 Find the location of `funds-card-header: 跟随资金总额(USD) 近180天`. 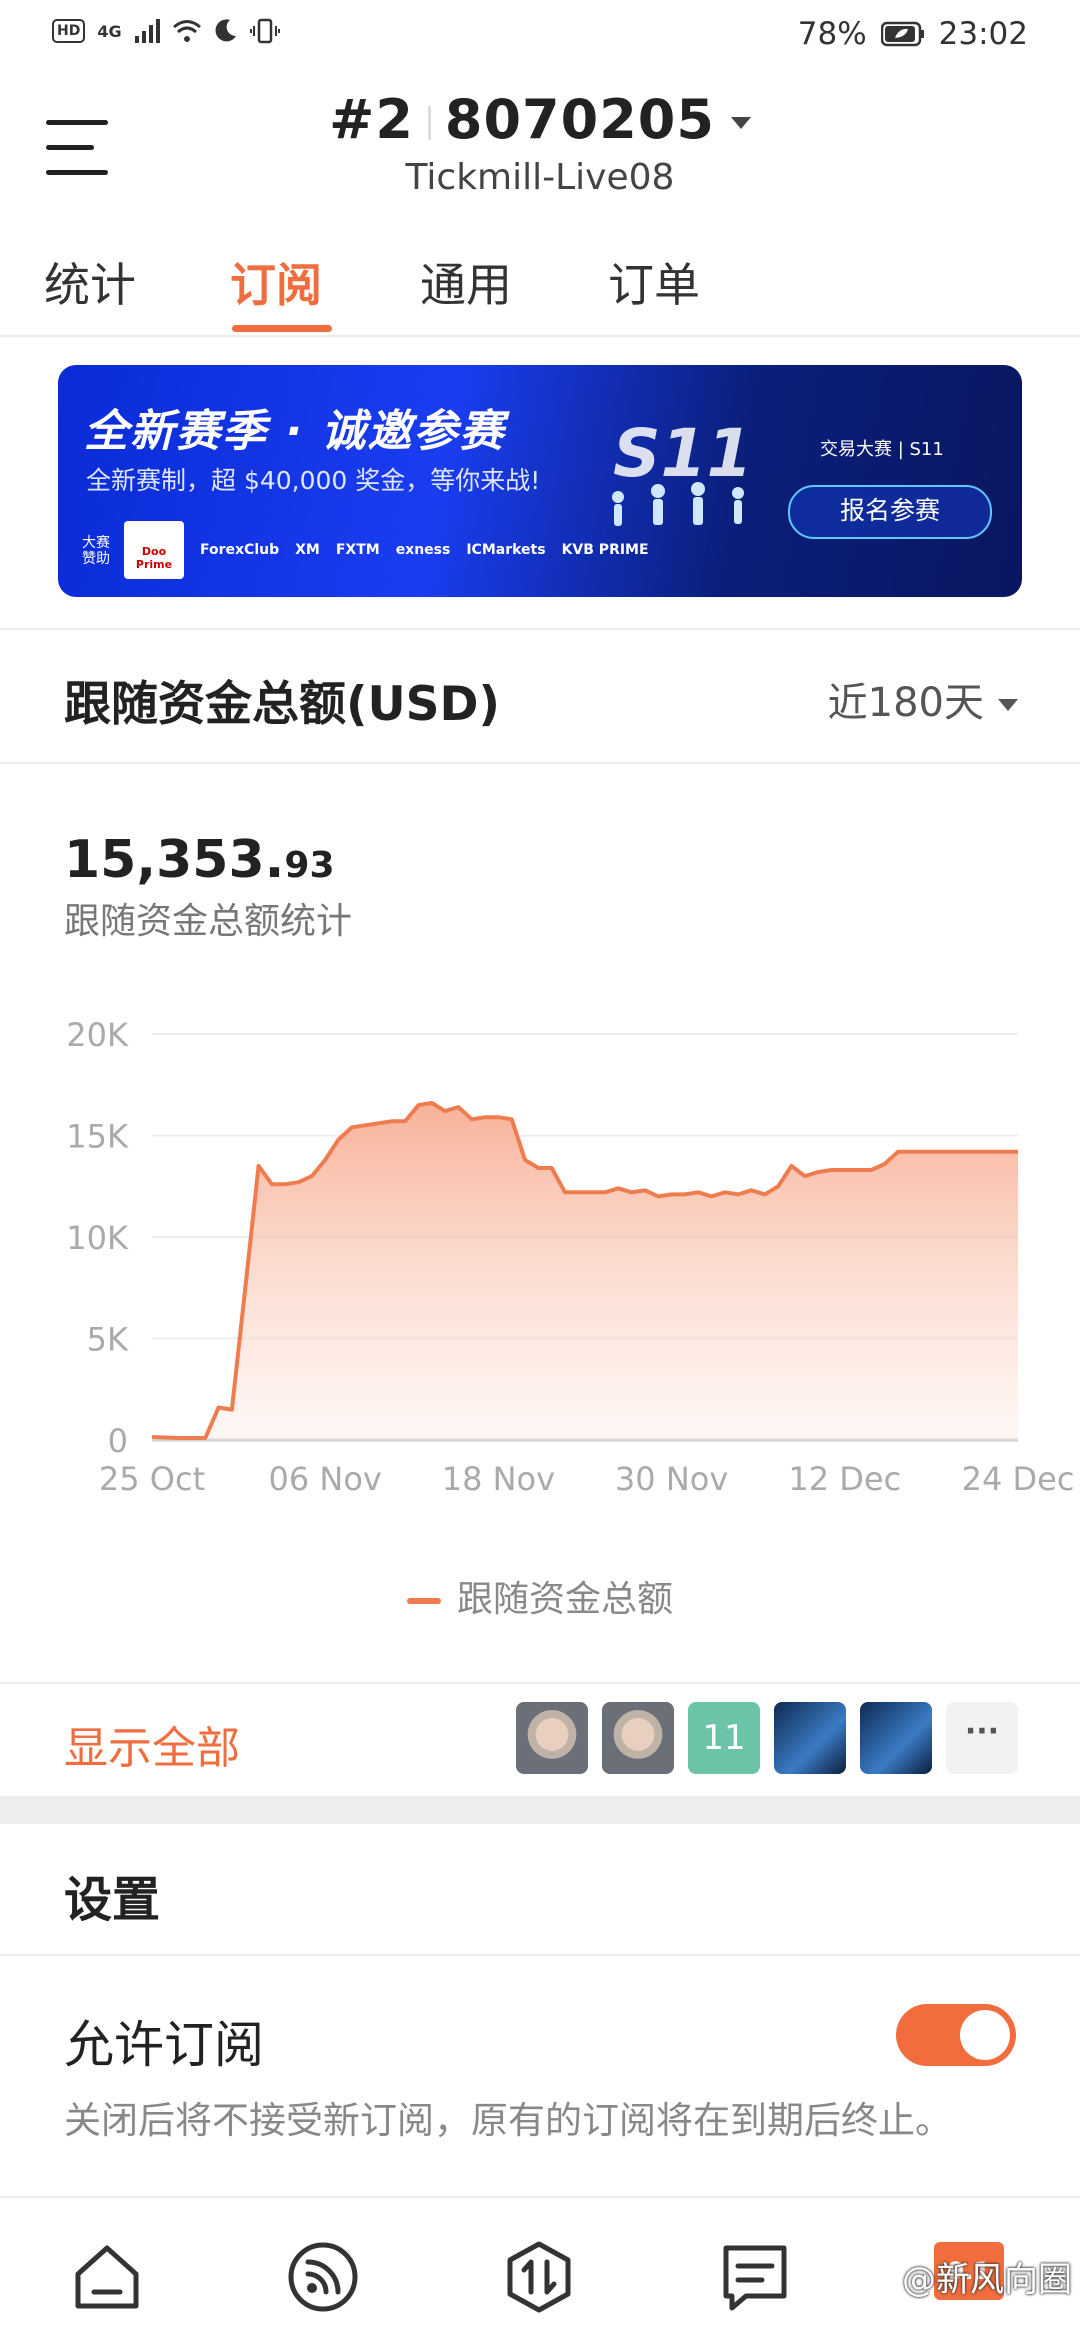

funds-card-header: 跟随资金总额(USD) 近180天 is located at coordinates (540, 696).